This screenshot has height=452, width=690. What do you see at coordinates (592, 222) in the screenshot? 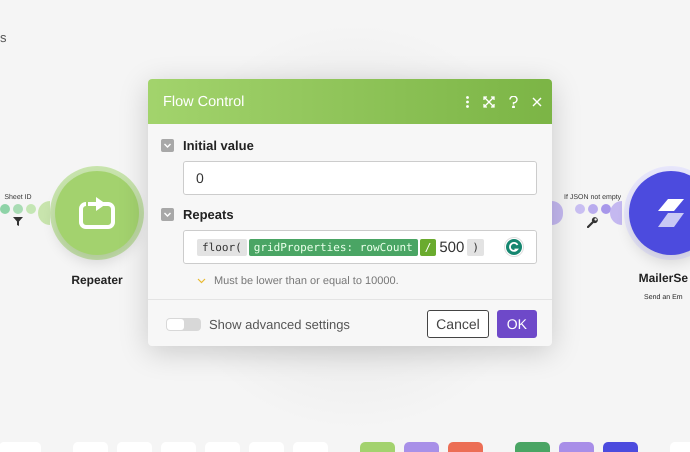
I see `wrench-icon` at bounding box center [592, 222].